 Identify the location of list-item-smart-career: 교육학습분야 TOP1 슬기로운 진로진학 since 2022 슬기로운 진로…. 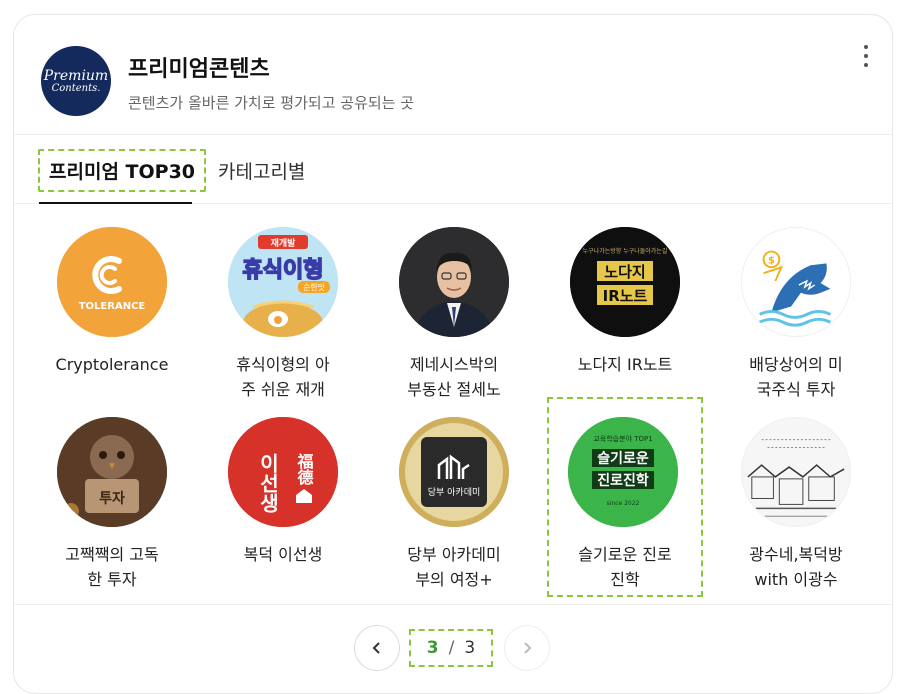
(625, 497).